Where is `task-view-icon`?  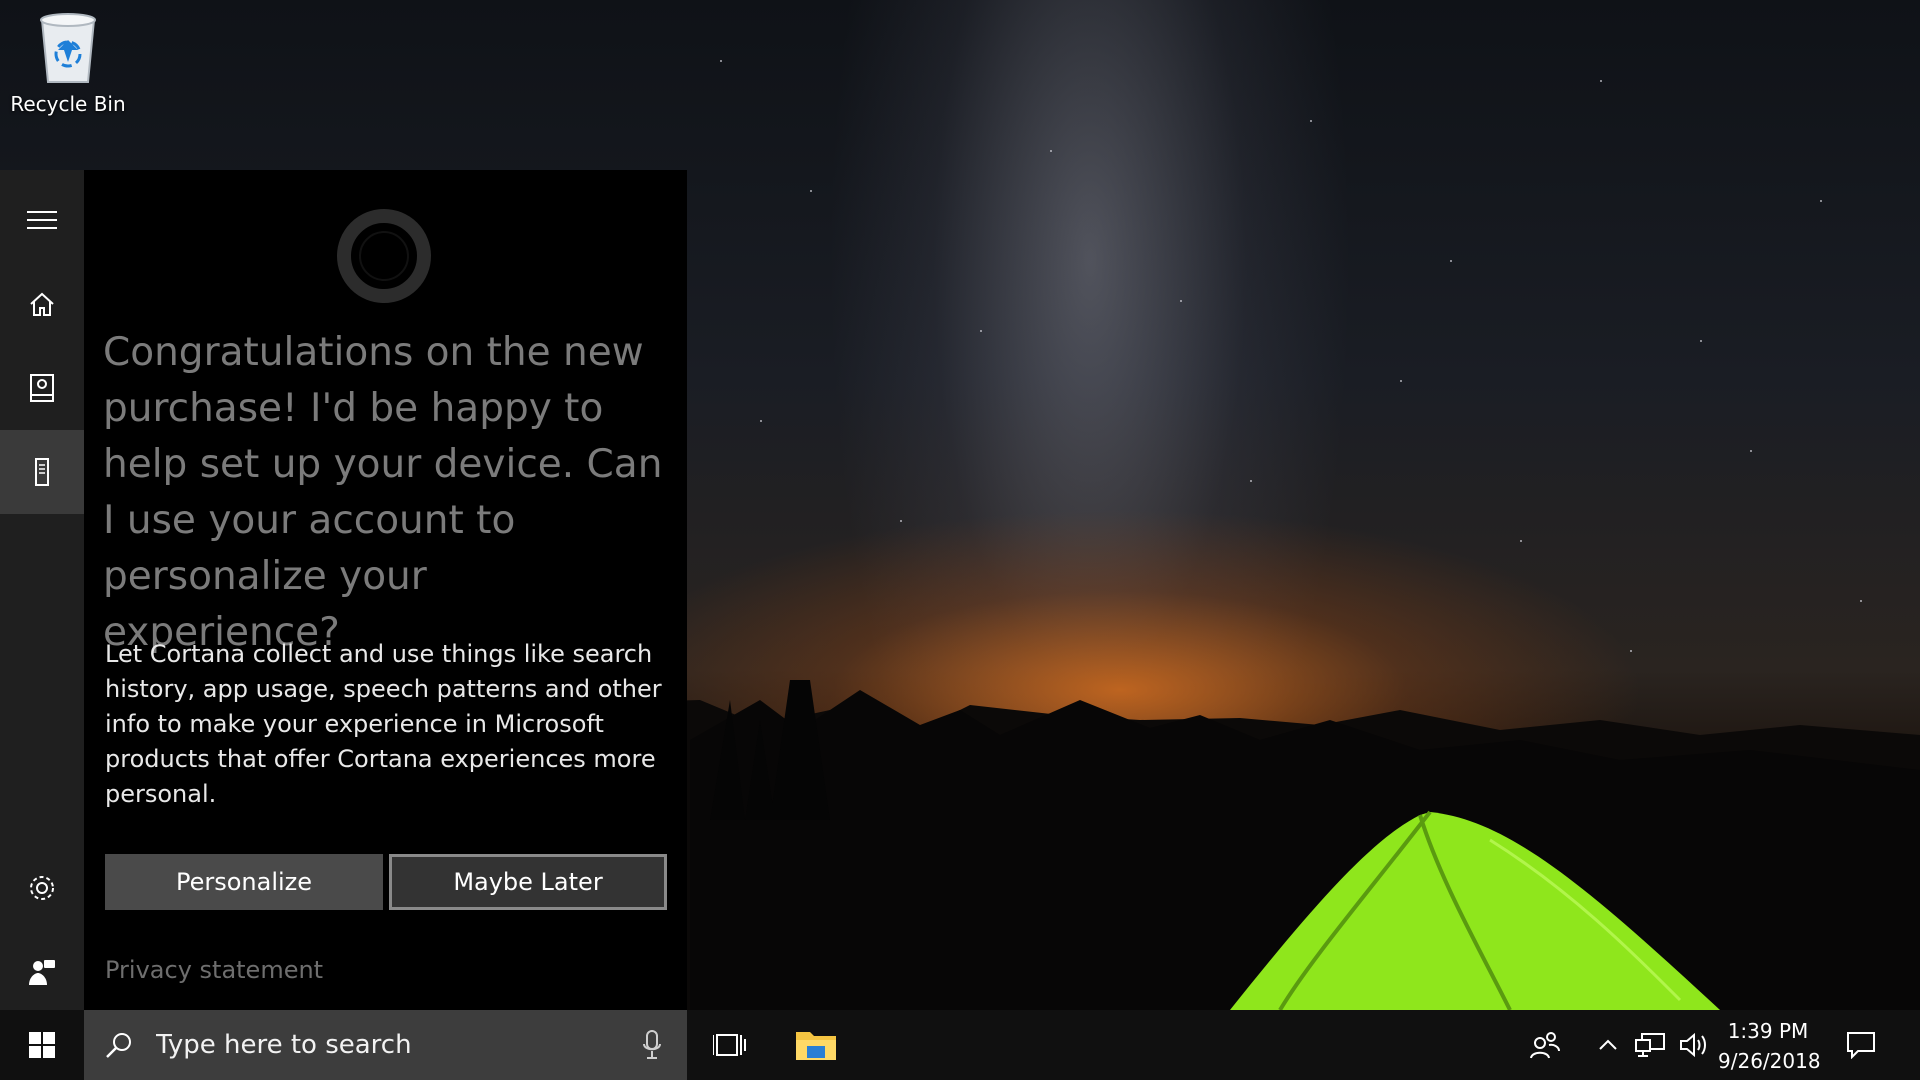
task-view-icon is located at coordinates (729, 1045).